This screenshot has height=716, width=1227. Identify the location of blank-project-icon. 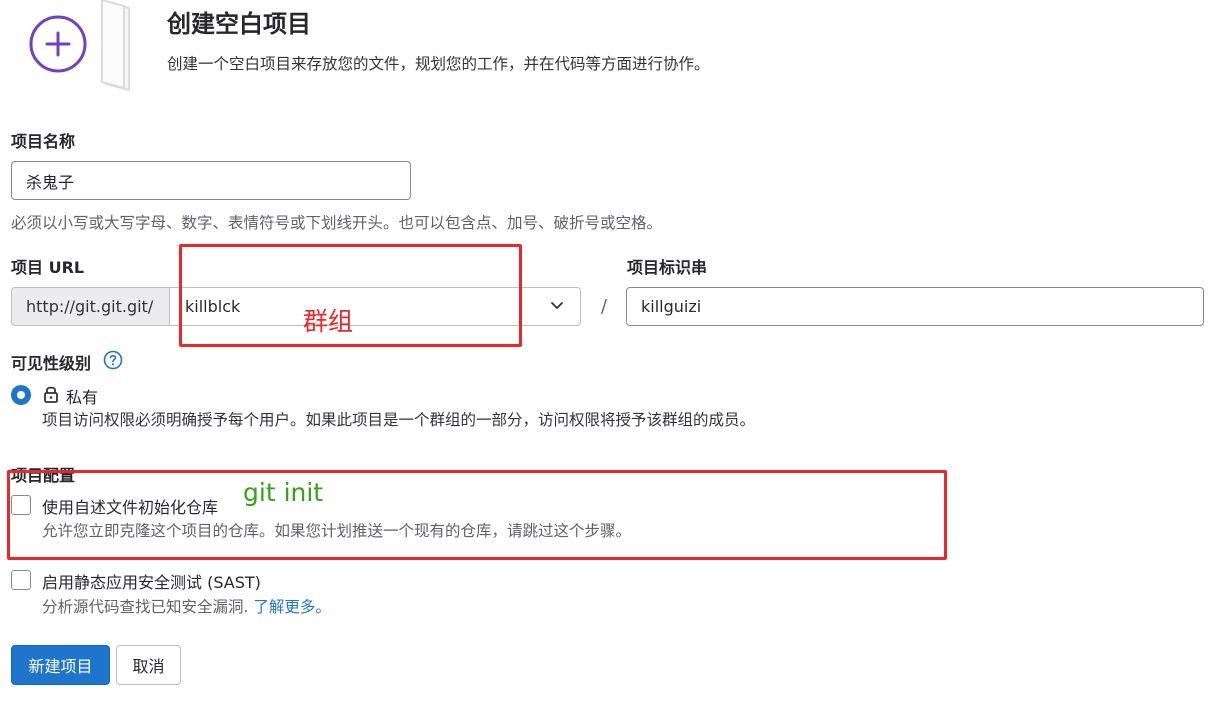
(77, 46).